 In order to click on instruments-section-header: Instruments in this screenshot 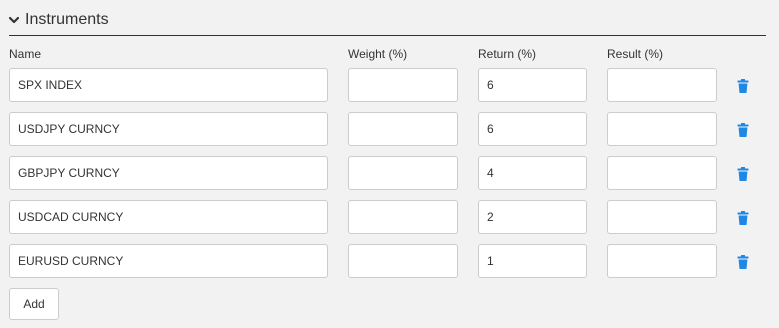, I will do `click(387, 22)`.